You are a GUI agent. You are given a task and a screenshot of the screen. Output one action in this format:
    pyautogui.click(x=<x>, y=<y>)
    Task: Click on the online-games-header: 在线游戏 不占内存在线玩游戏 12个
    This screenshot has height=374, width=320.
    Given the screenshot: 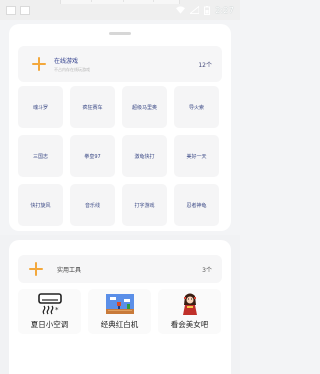 What is the action you would take?
    pyautogui.click(x=120, y=64)
    